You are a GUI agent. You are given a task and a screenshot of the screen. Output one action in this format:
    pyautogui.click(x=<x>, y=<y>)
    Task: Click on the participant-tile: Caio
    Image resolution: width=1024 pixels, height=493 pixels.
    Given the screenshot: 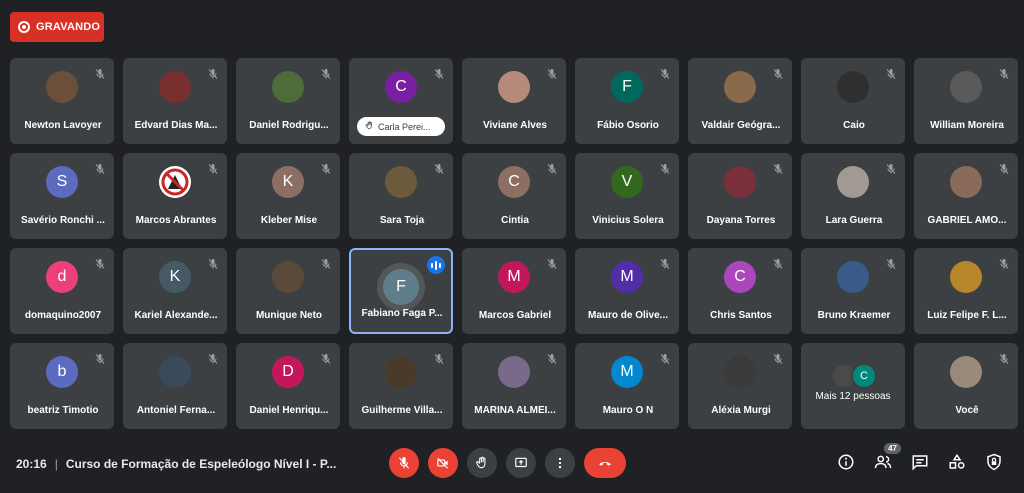 What is the action you would take?
    pyautogui.click(x=853, y=101)
    